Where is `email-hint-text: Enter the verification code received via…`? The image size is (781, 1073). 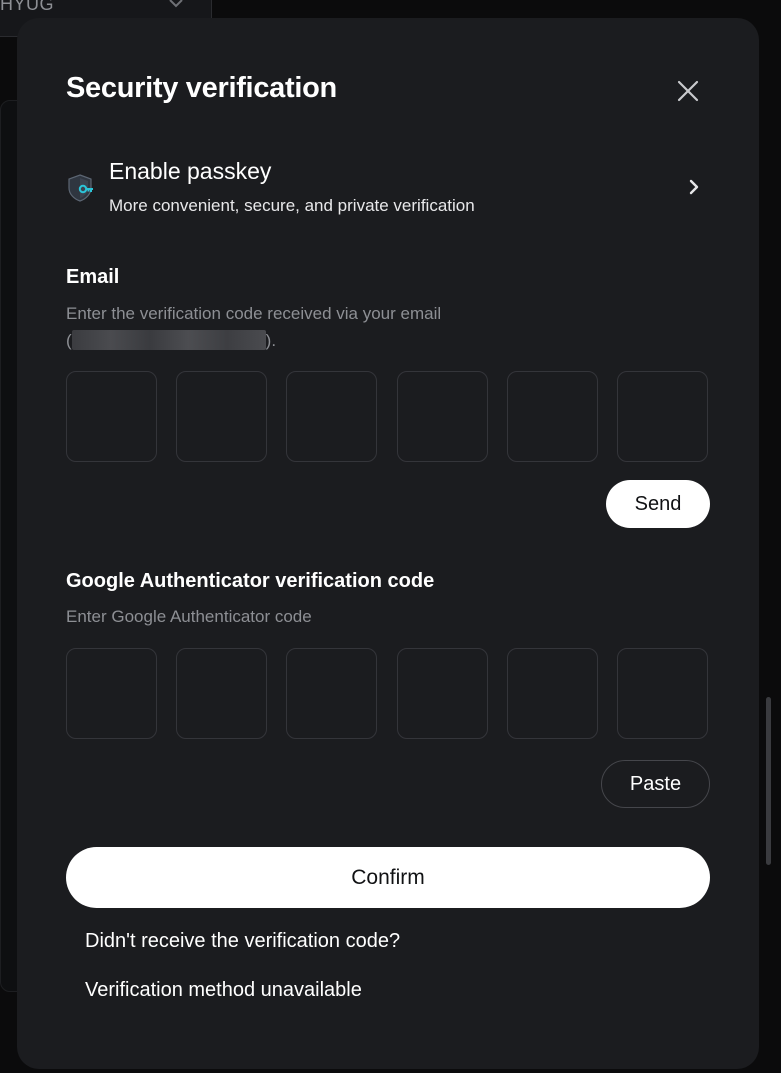
email-hint-text: Enter the verification code received via… is located at coordinates (254, 313).